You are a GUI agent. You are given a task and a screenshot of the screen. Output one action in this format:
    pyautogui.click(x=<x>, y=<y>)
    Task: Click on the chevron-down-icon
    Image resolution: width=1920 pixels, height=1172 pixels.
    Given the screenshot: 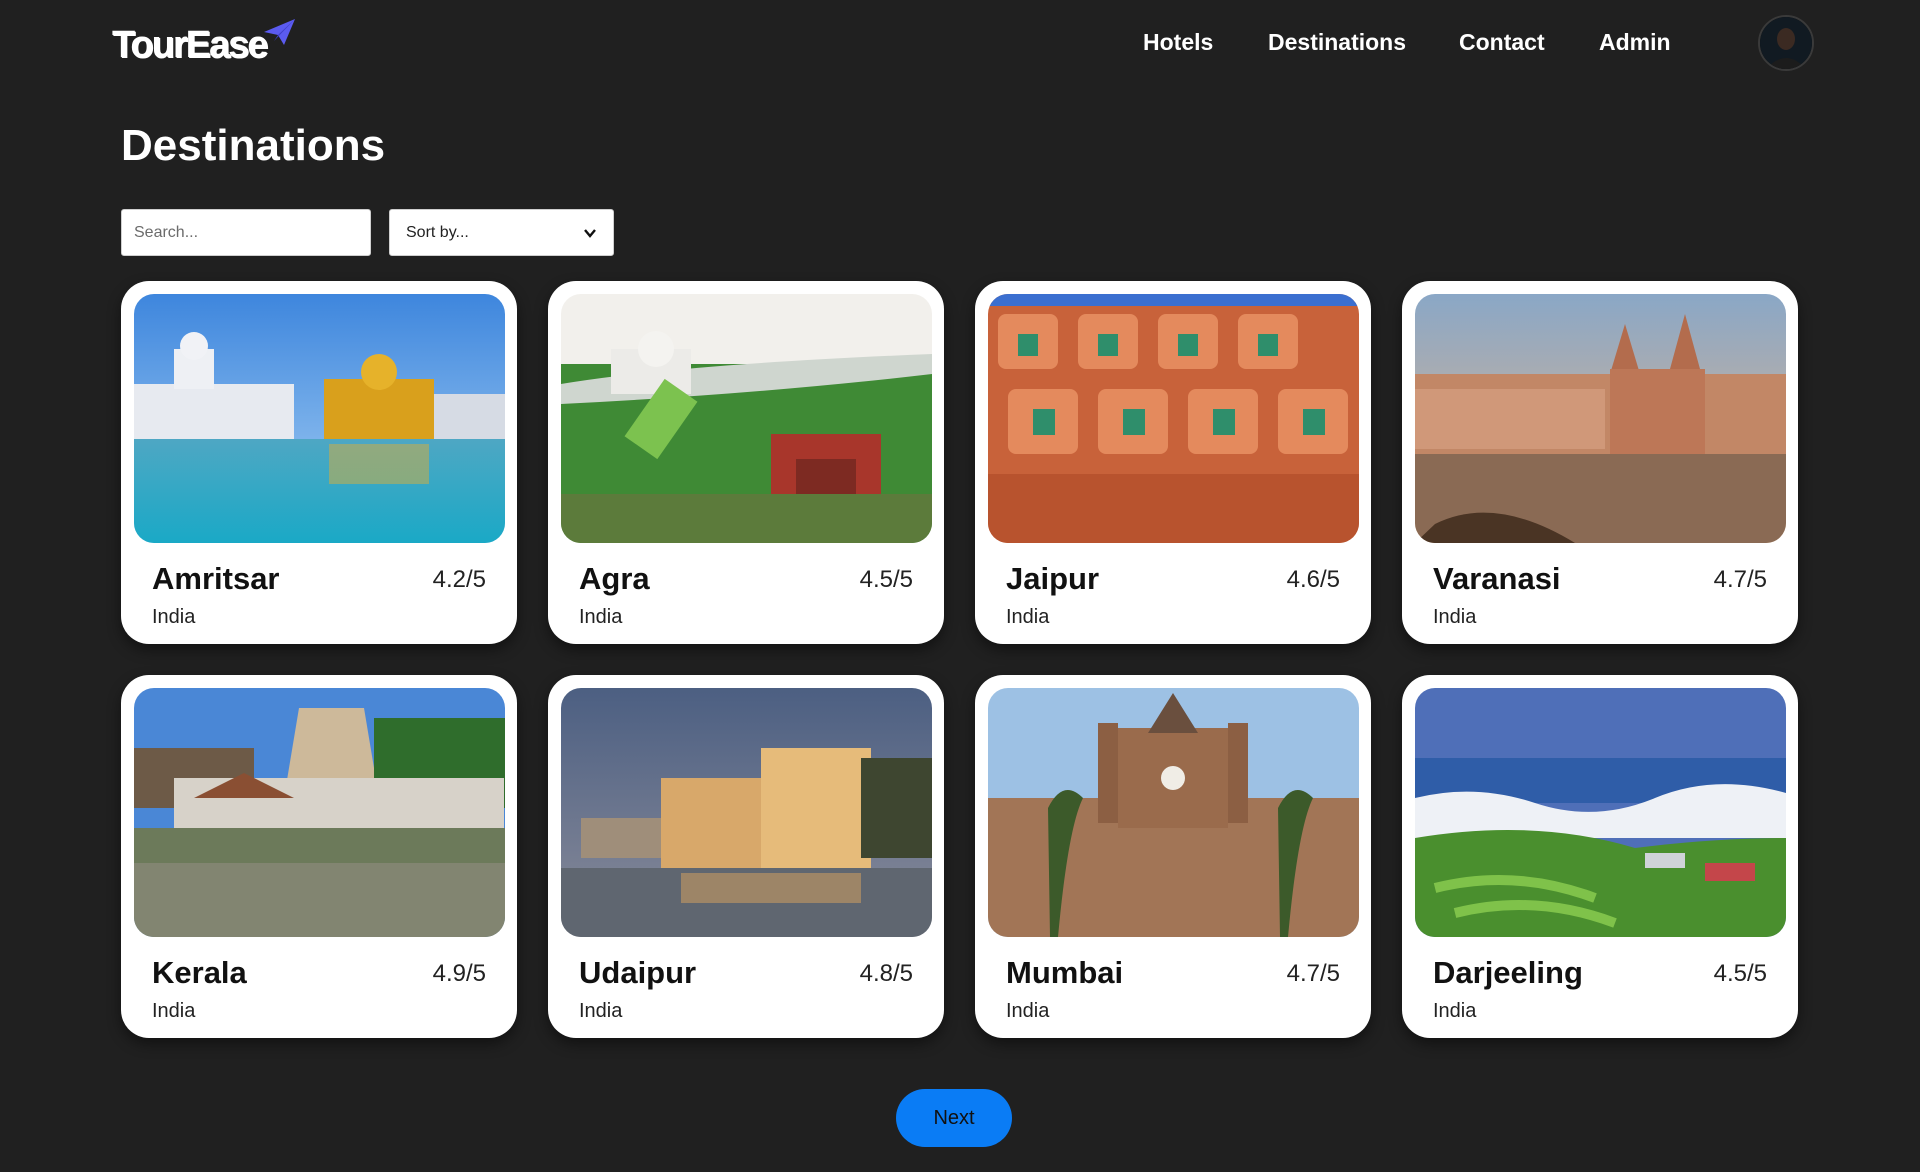 What is the action you would take?
    pyautogui.click(x=590, y=233)
    